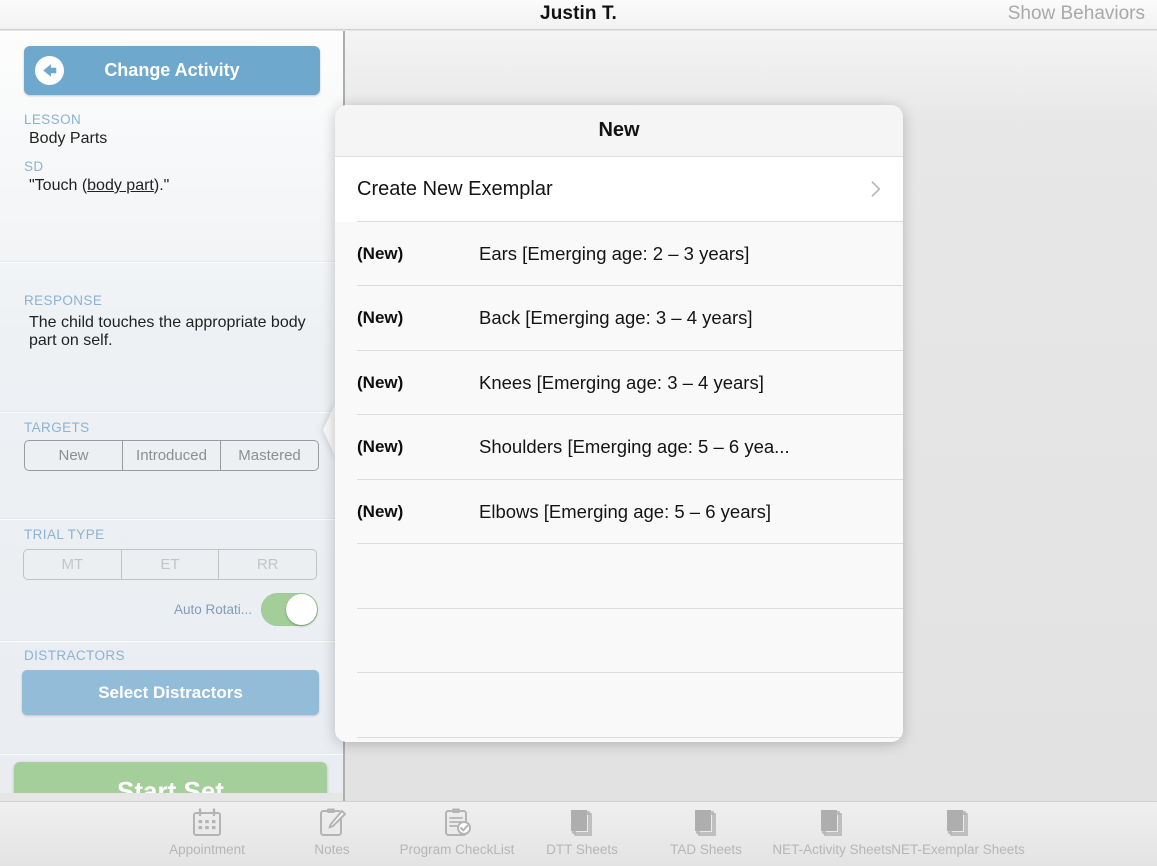  Describe the element at coordinates (1076, 14) in the screenshot. I see `show-behaviors-button: Show Behaviors` at that location.